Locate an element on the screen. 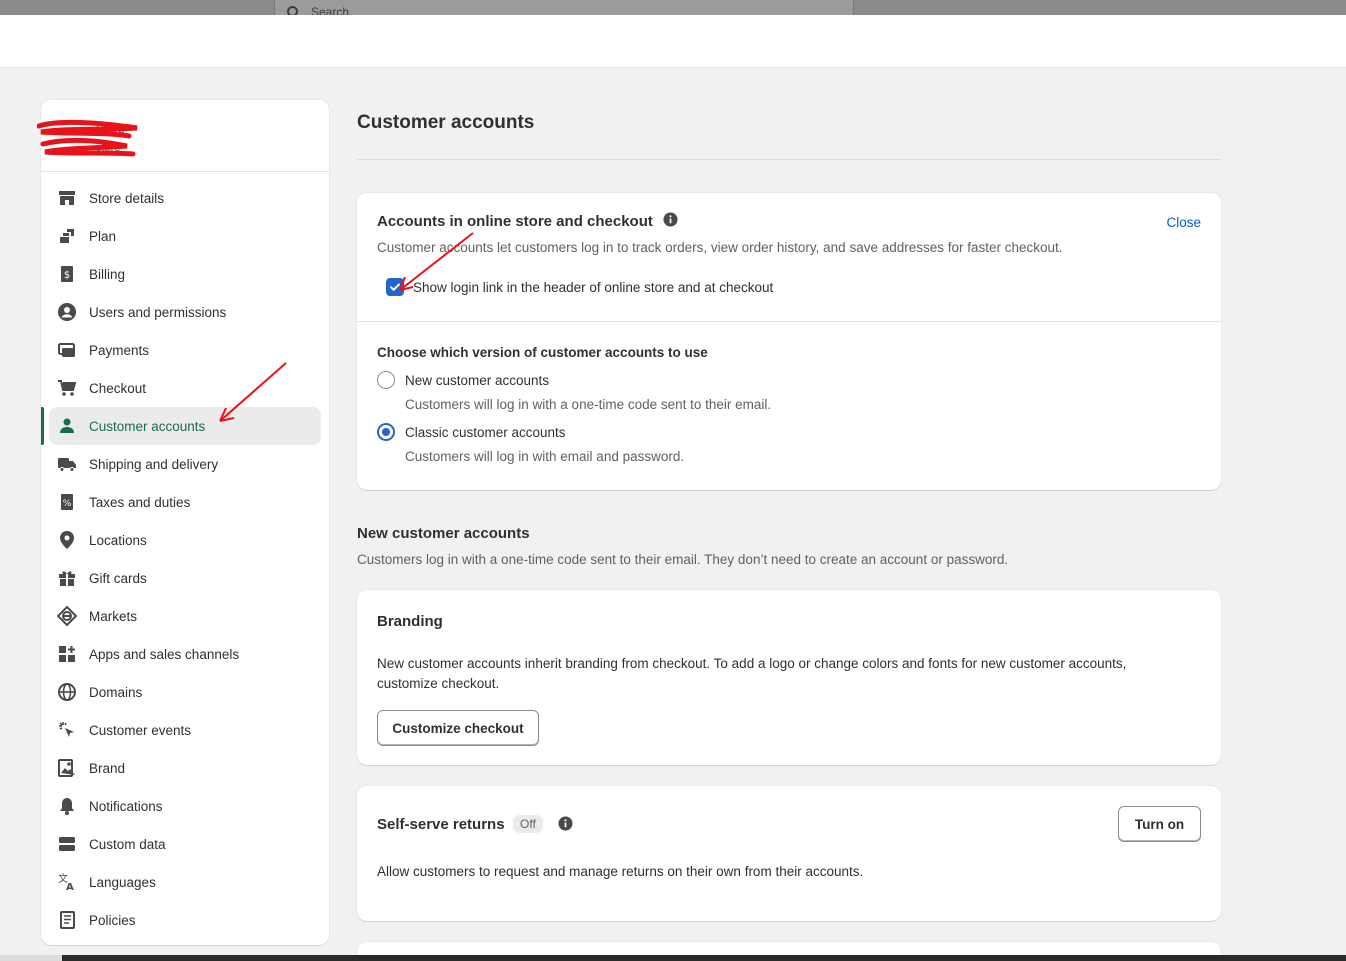 The height and width of the screenshot is (961, 1346). header-bar is located at coordinates (673, 41).